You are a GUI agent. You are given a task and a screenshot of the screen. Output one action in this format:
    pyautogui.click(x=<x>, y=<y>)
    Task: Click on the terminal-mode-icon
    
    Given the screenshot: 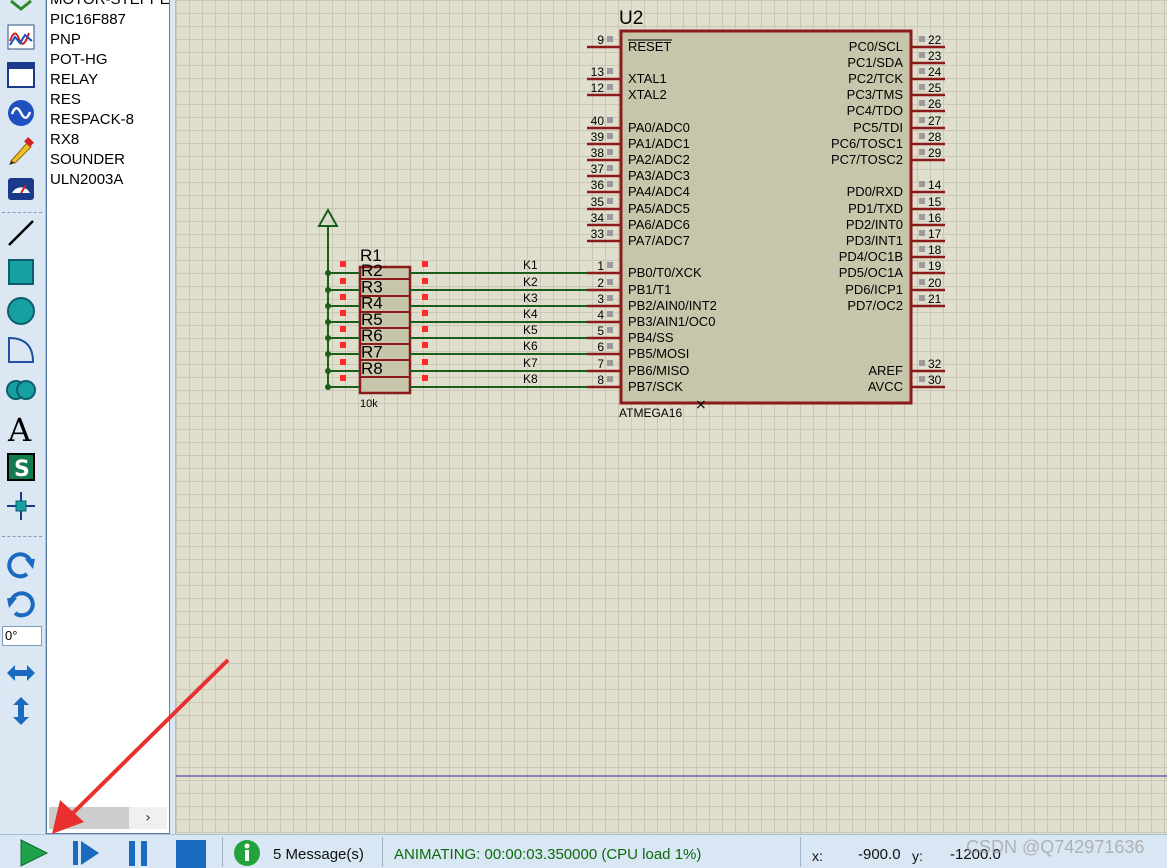 What is the action you would take?
    pyautogui.click(x=21, y=10)
    